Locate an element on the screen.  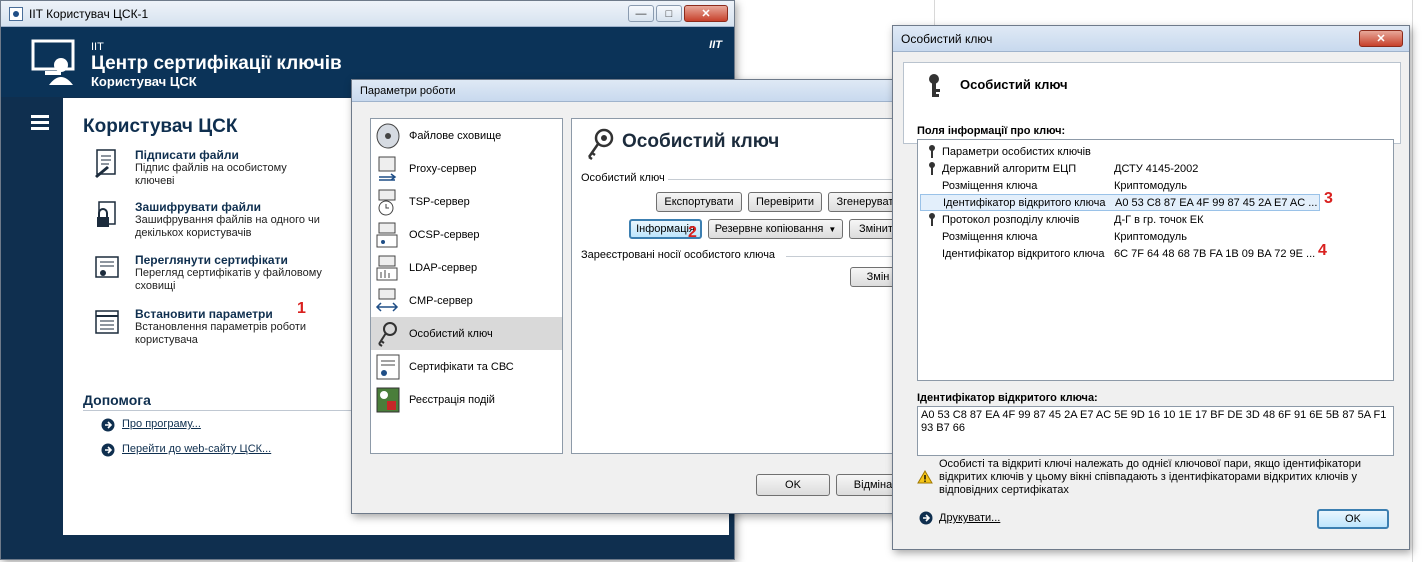
nav-item-private-key: Особистий ключ is located at coordinates (466, 333).